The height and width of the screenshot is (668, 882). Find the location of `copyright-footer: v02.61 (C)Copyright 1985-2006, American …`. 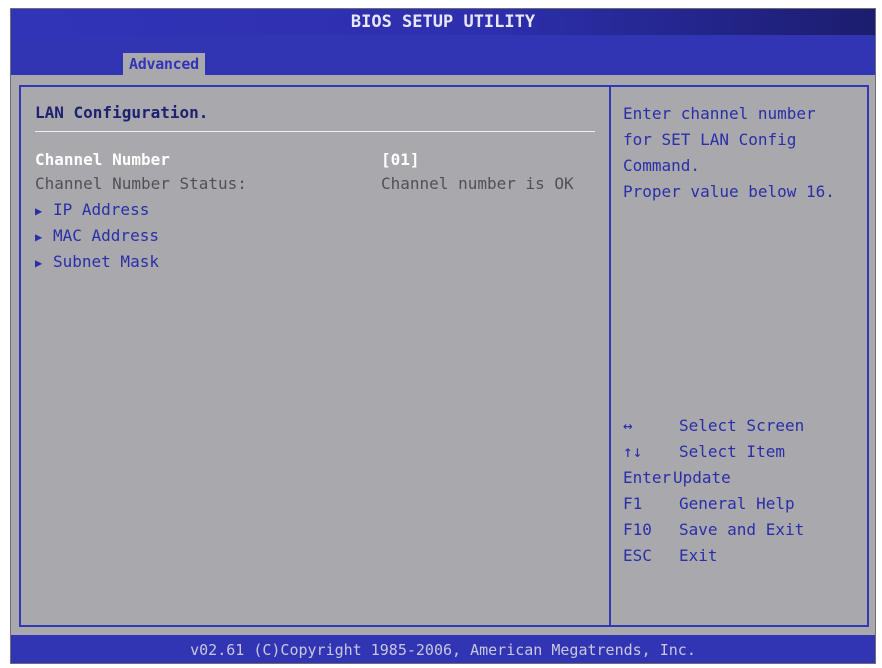

copyright-footer: v02.61 (C)Copyright 1985-2006, American … is located at coordinates (443, 649).